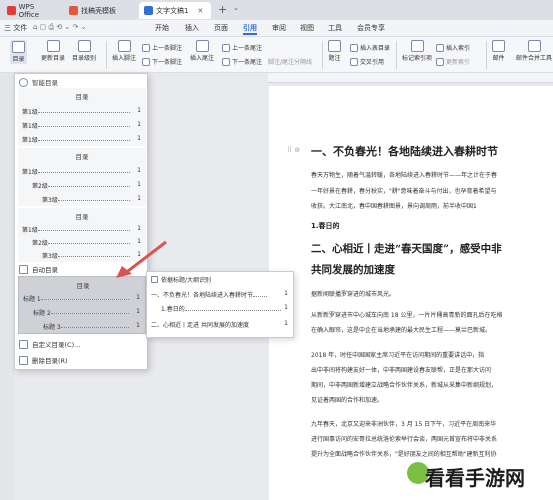 The image size is (553, 500). I want to click on update-index-button: 更新索引, so click(453, 61).